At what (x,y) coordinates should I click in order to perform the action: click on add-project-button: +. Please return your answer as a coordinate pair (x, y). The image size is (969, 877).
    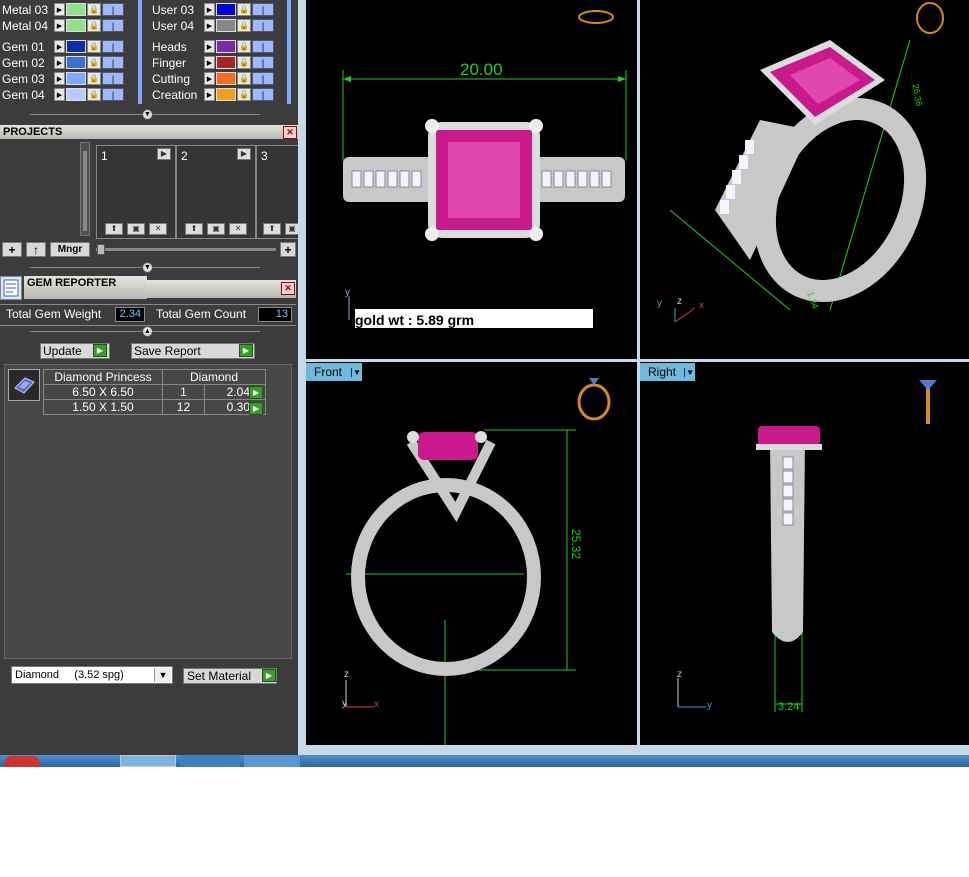
    Looking at the image, I should click on (12, 249).